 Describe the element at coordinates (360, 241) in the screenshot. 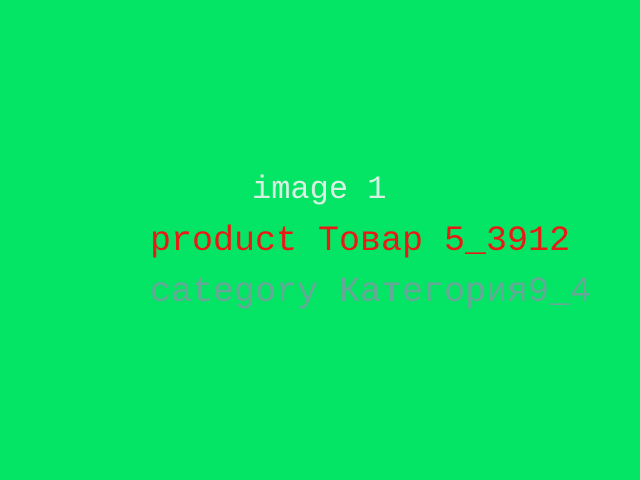

I see `product-label: product Товар 5_3912` at that location.